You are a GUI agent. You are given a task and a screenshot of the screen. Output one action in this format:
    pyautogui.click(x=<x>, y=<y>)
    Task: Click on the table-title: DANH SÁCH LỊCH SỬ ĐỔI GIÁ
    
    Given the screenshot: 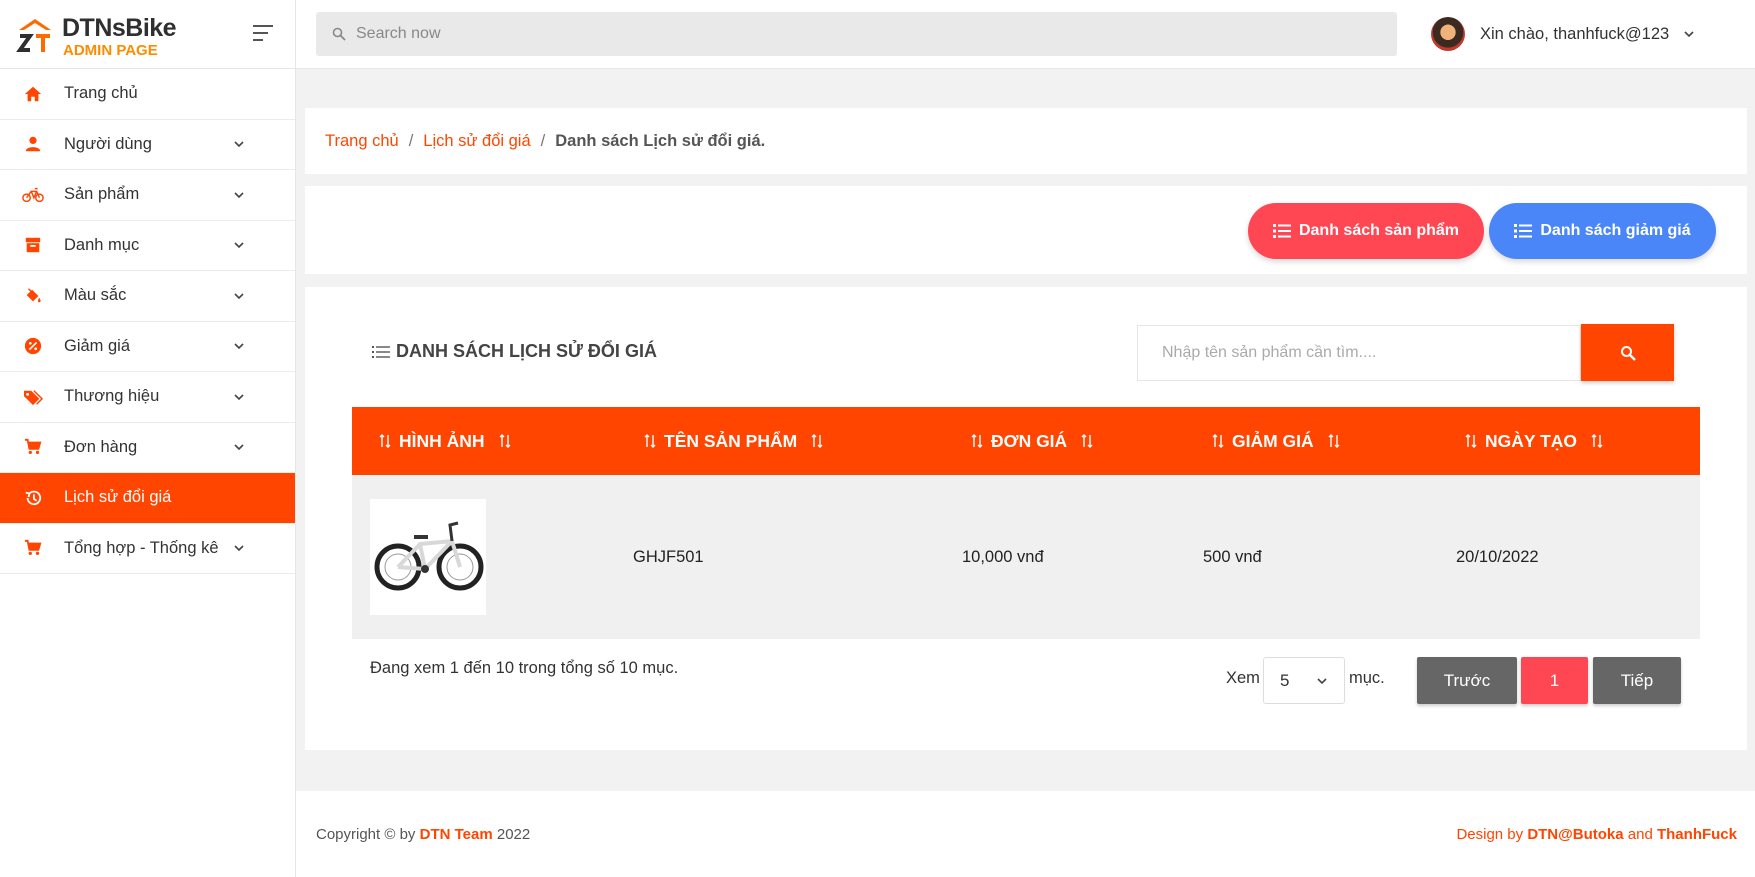 What is the action you would take?
    pyautogui.click(x=514, y=351)
    